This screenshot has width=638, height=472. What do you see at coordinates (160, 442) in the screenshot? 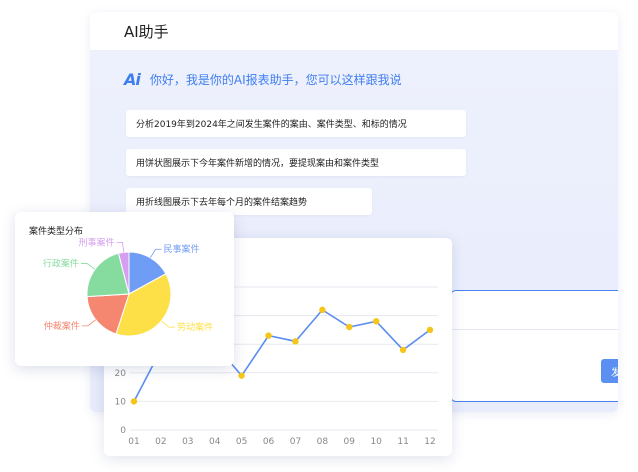
I see `x-tick-label: 02` at bounding box center [160, 442].